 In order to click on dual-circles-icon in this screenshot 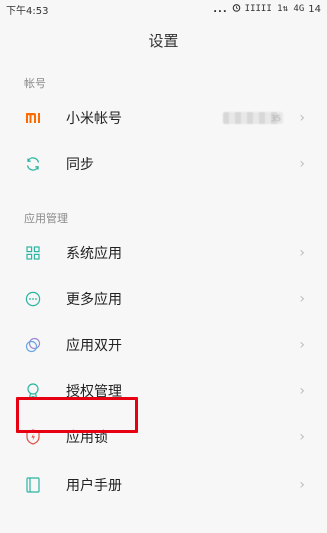, I will do `click(33, 345)`.